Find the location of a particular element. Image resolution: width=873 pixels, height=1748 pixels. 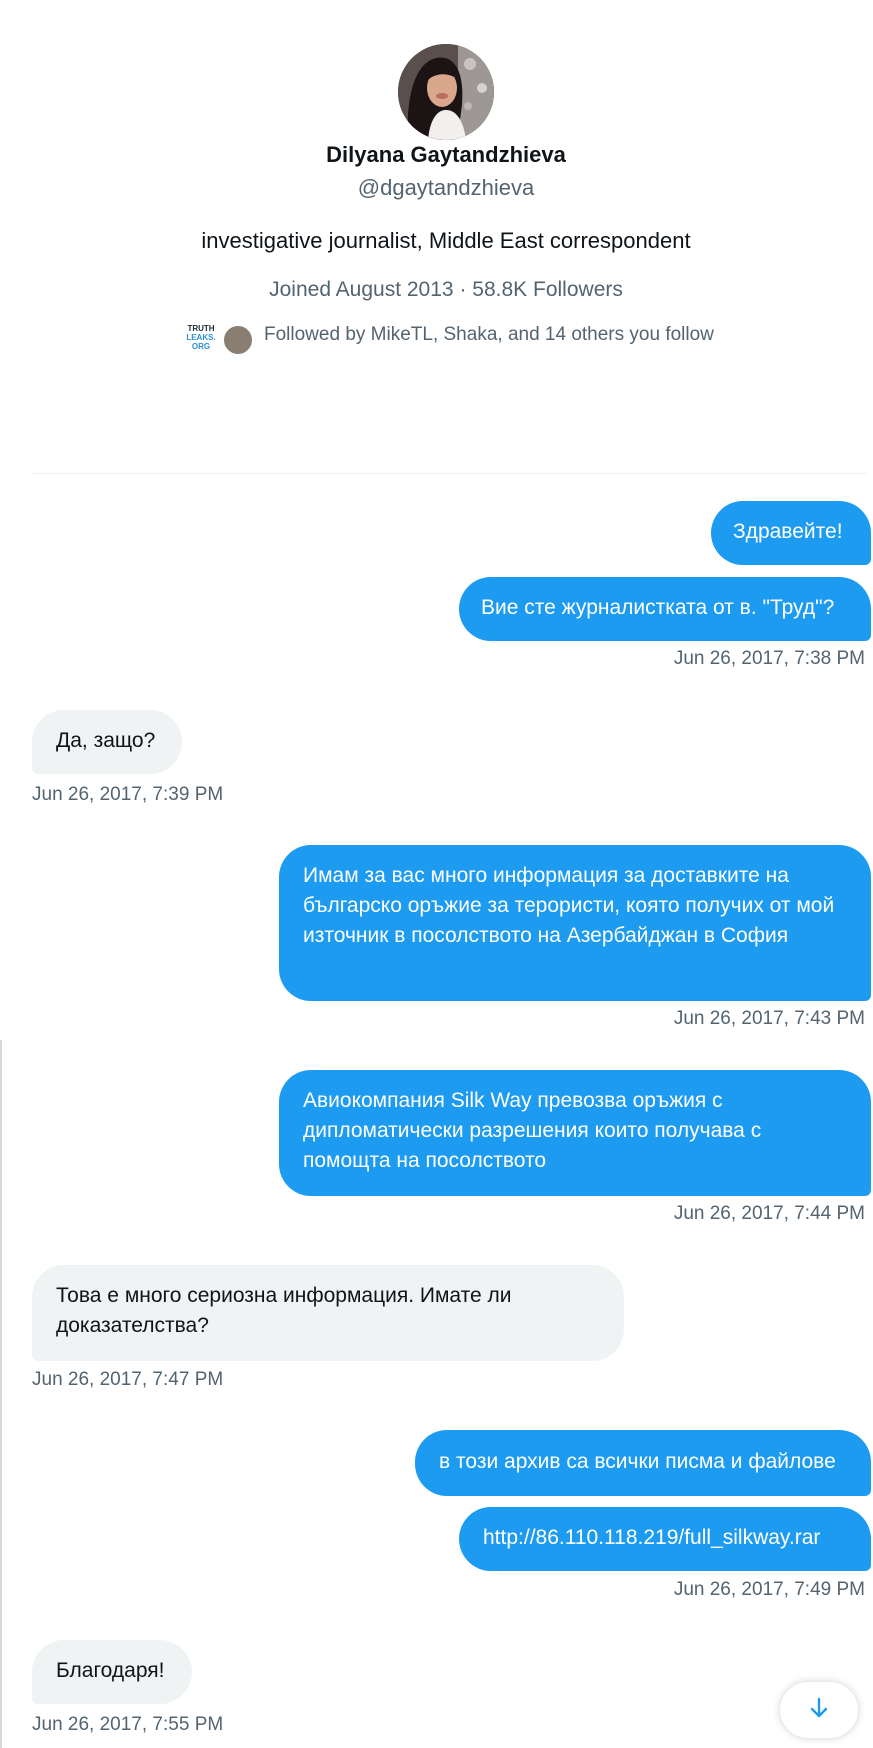

followed-by-avatars: TRUTH LEAKS. ORG is located at coordinates (216, 340).